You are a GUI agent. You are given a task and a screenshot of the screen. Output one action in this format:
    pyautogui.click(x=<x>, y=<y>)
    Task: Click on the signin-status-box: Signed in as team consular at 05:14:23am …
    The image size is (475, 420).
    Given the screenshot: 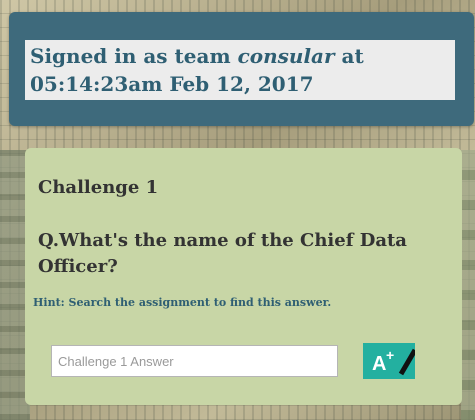 What is the action you would take?
    pyautogui.click(x=240, y=70)
    